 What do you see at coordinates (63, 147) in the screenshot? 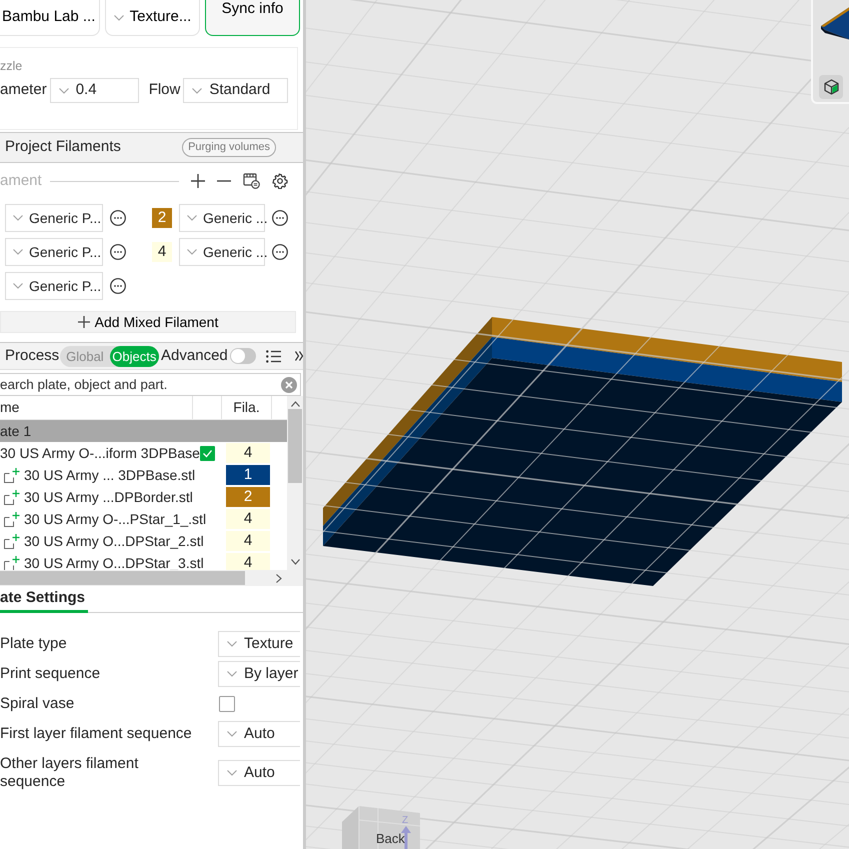
I see `section-title: Project Filaments` at bounding box center [63, 147].